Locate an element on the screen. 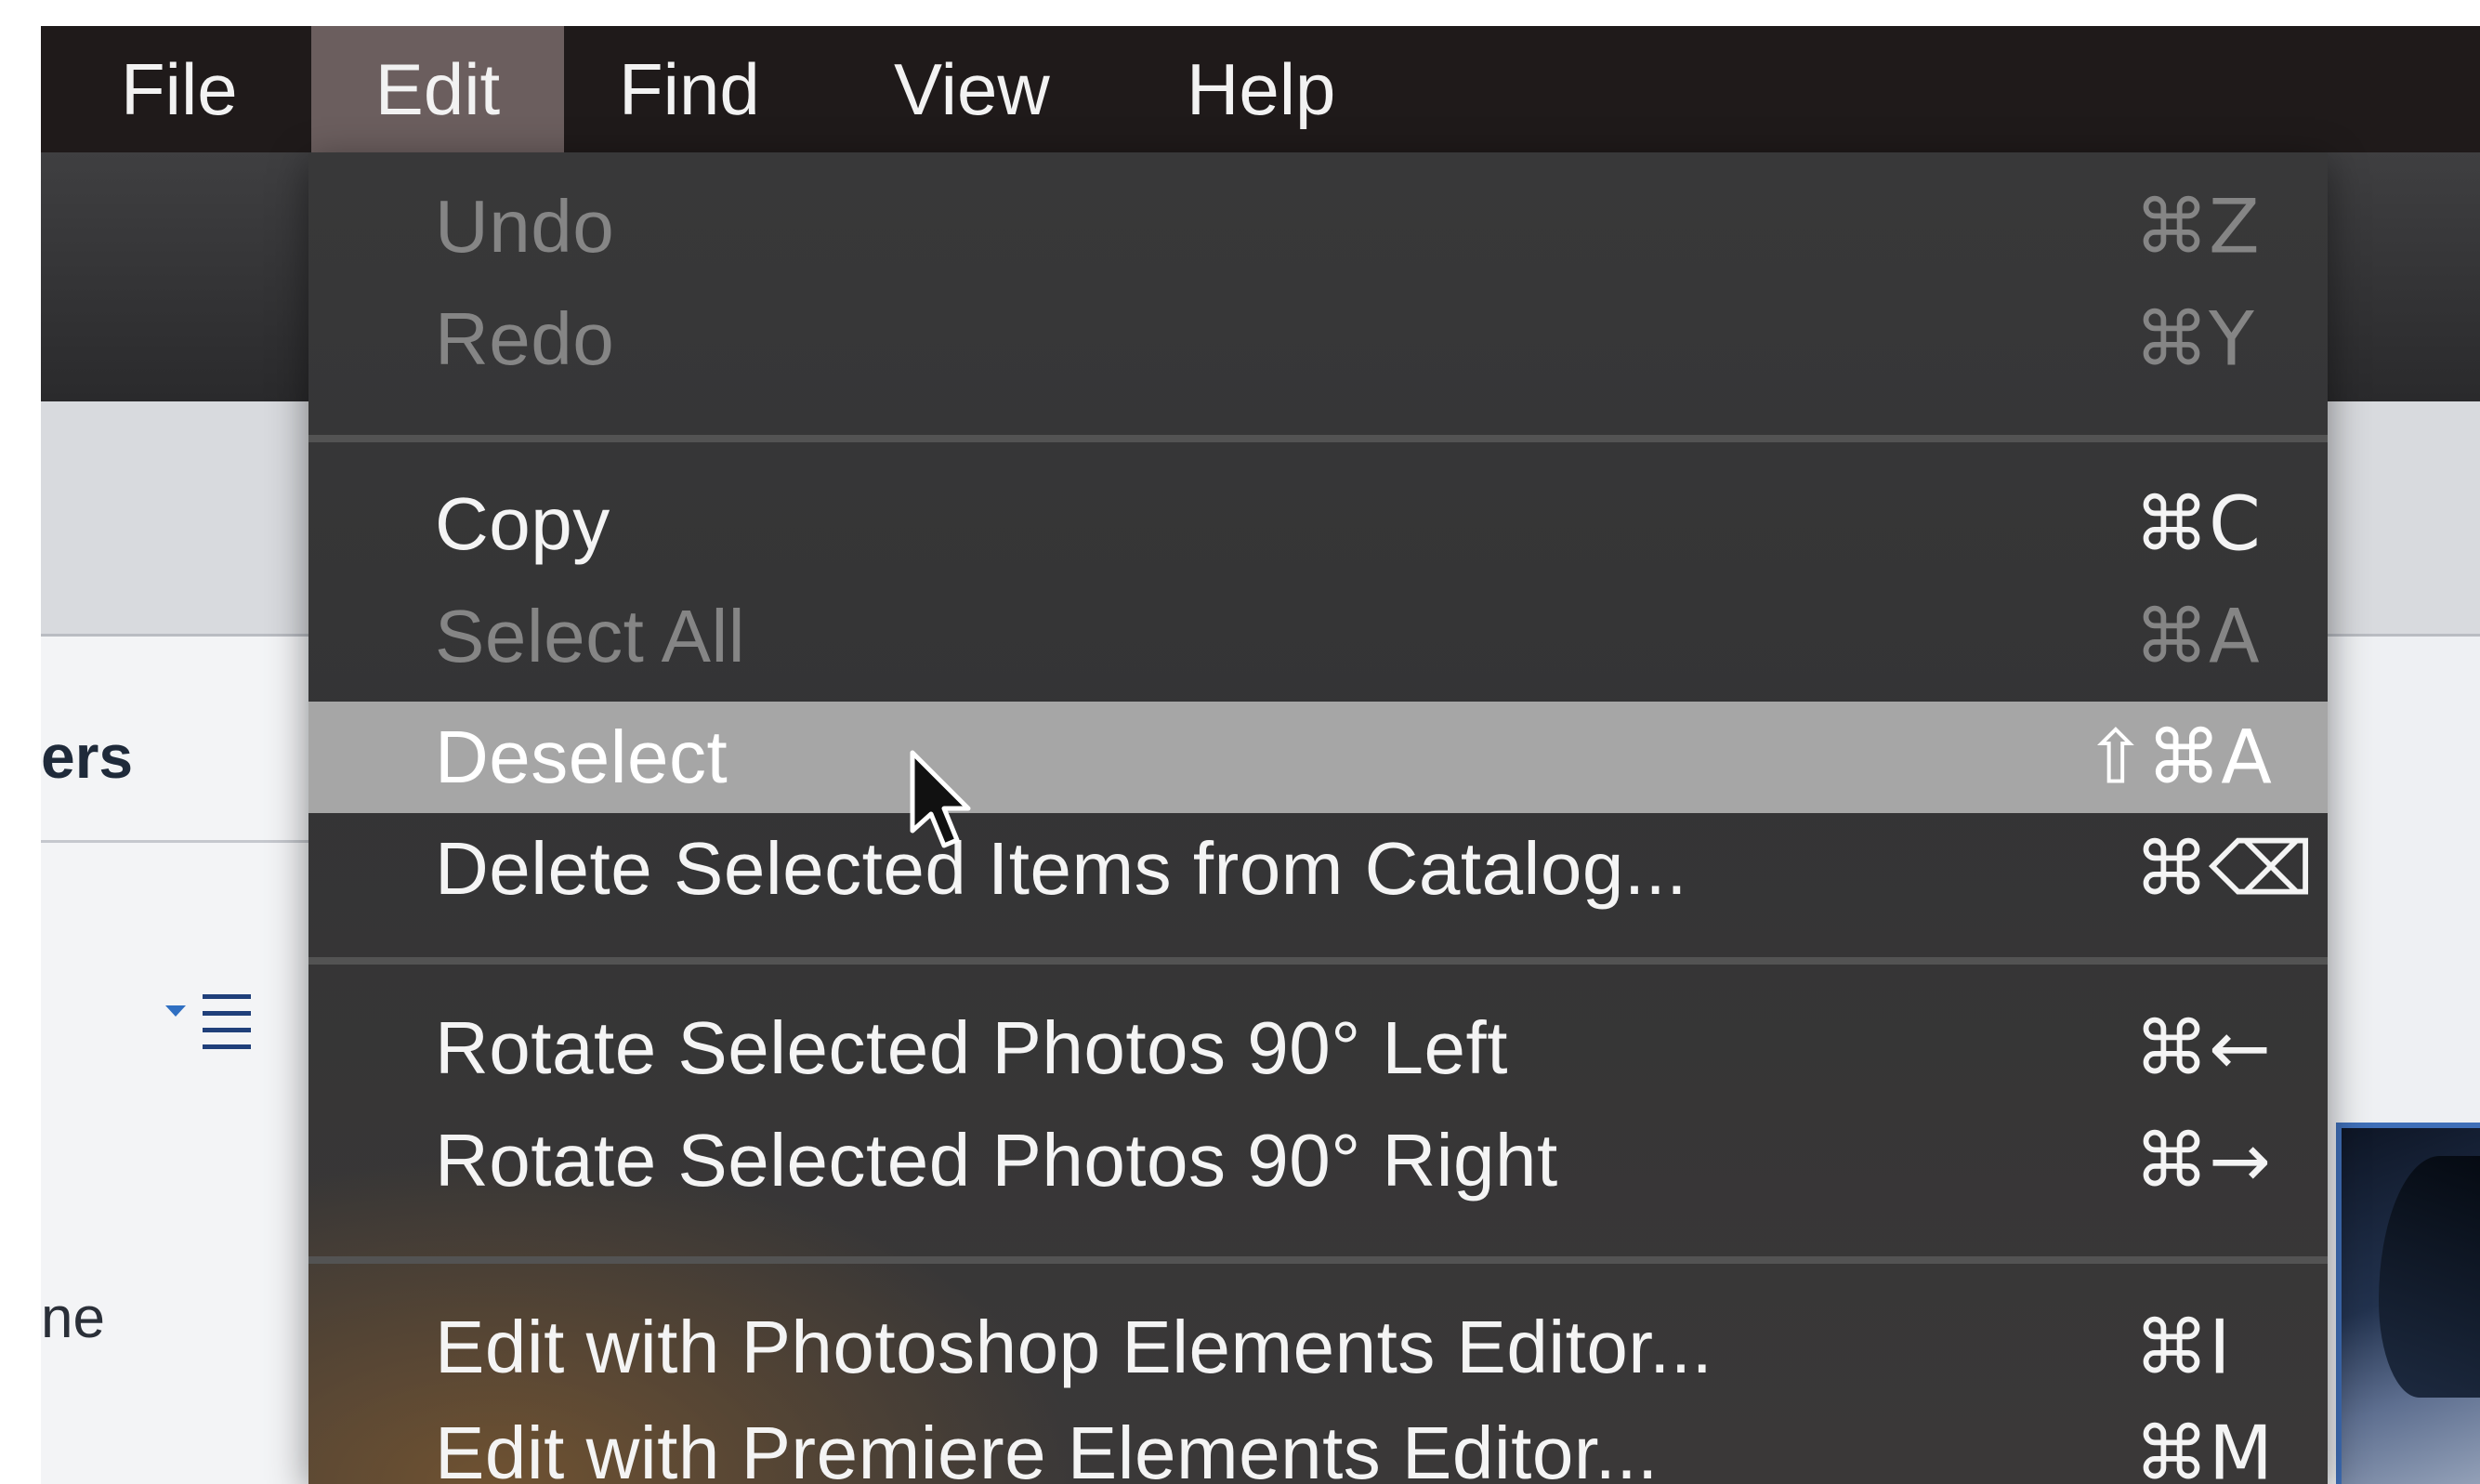 The height and width of the screenshot is (1484, 2480). menu-item-rotate-left: Rotate Selected Photos 90° Left ⌘← is located at coordinates (1318, 1048).